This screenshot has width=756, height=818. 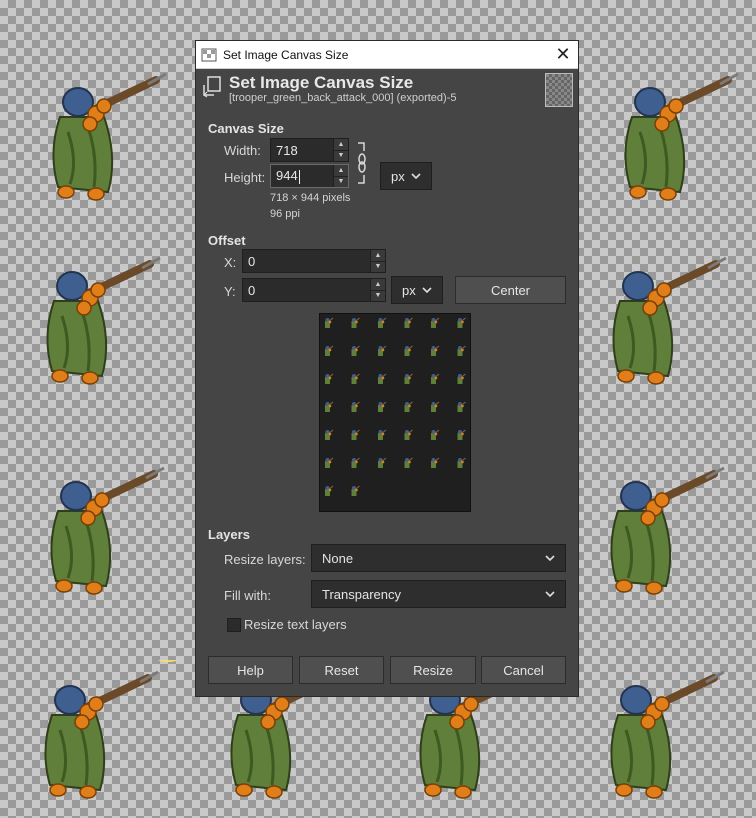 What do you see at coordinates (338, 558) in the screenshot?
I see `resize-layers-value: None` at bounding box center [338, 558].